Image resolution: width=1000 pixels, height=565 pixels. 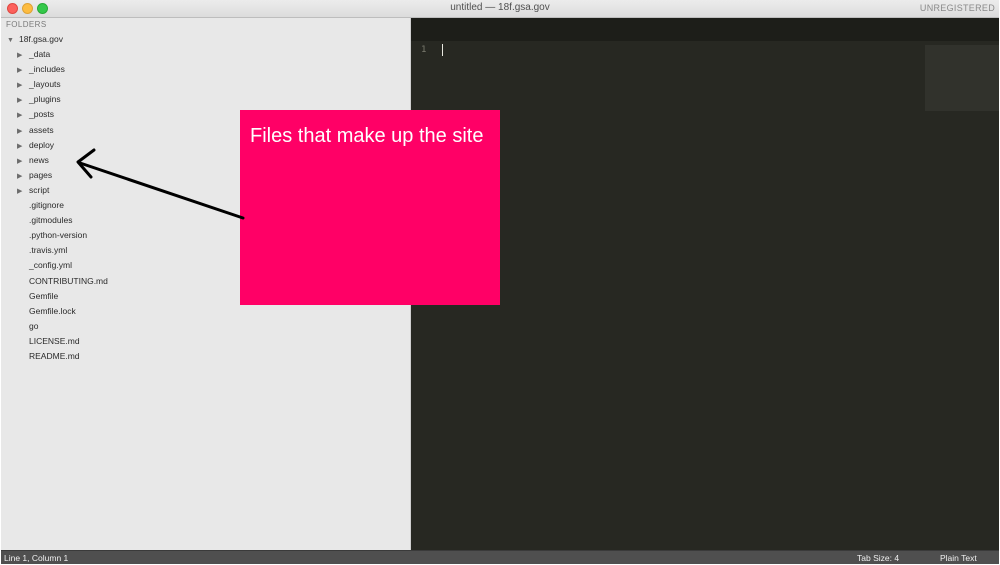 I want to click on minimap, so click(x=962, y=78).